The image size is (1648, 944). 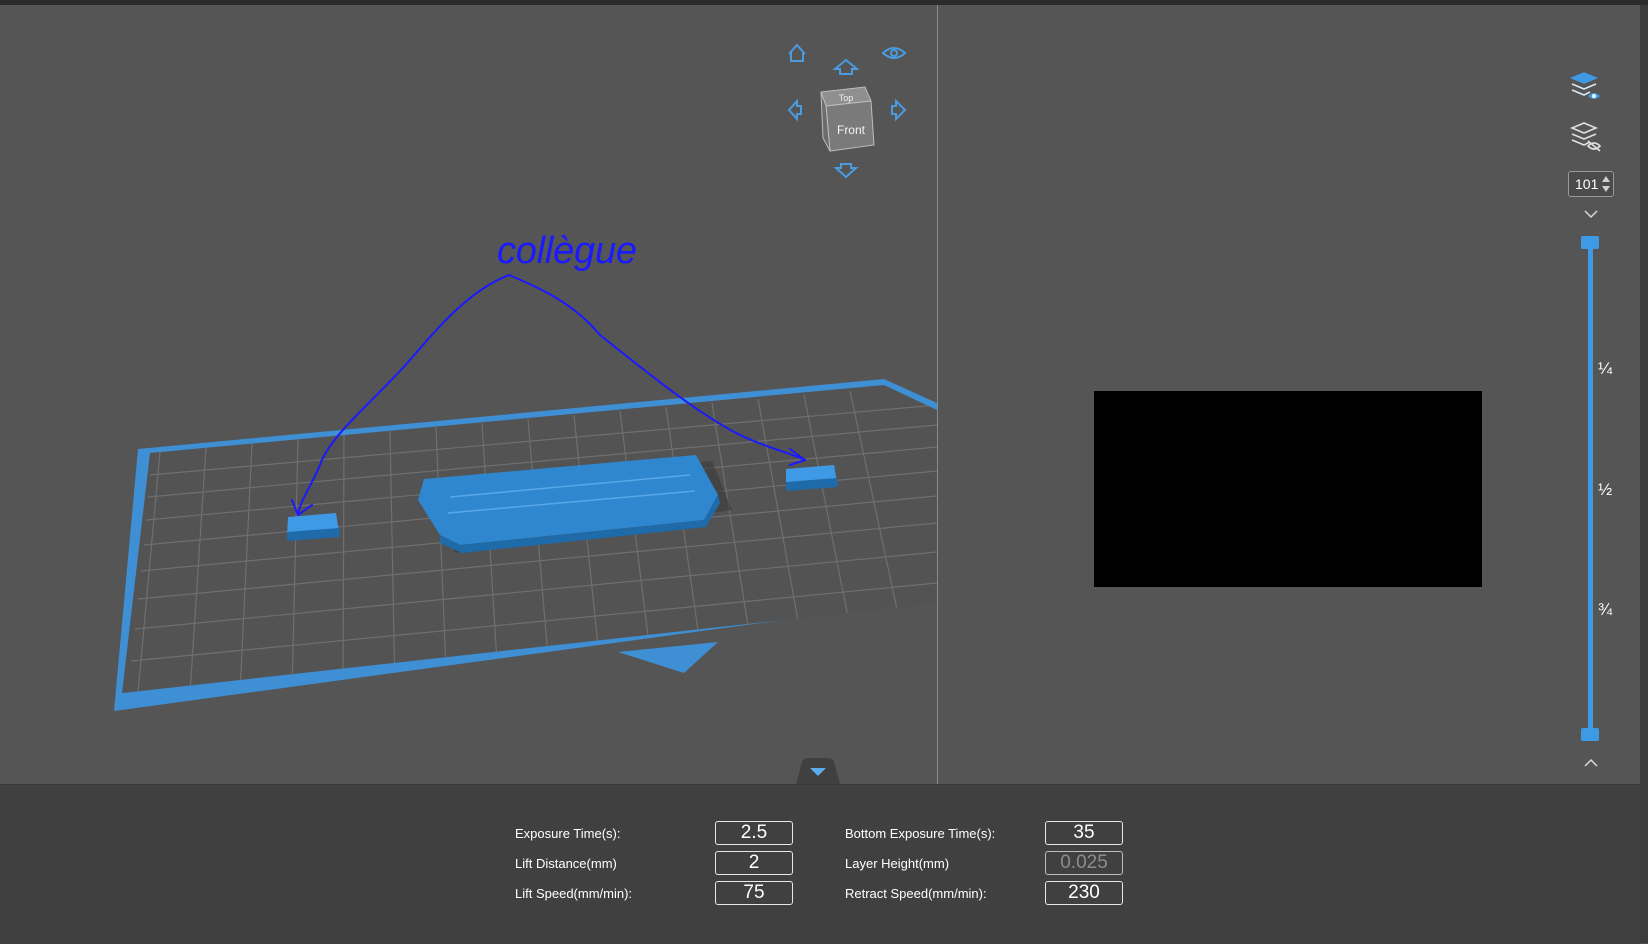 What do you see at coordinates (1084, 863) in the screenshot?
I see `layer-height-input: 0.025` at bounding box center [1084, 863].